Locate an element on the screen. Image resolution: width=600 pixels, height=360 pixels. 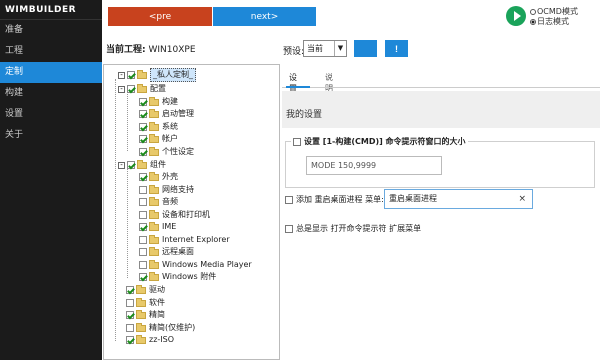
tree-node-label: 精简(仅维护) is located at coordinates (172, 327).